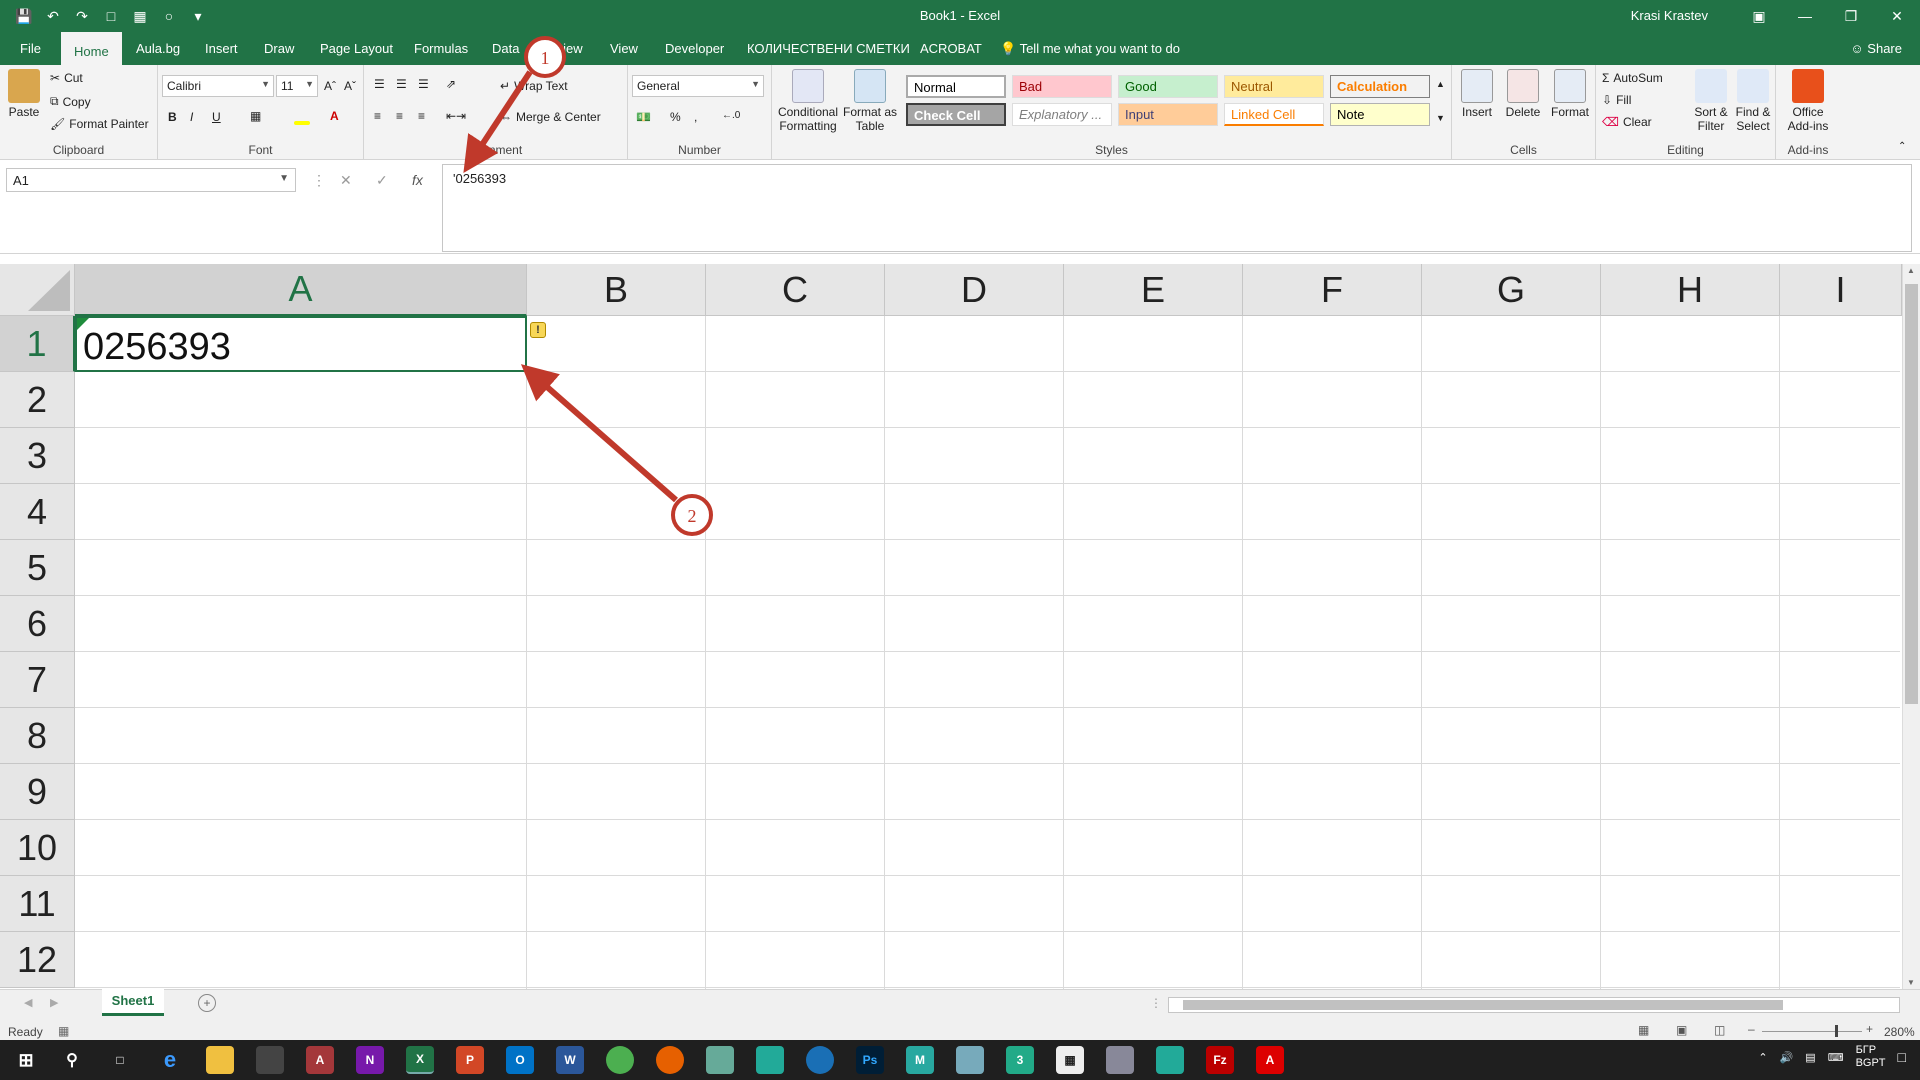 The width and height of the screenshot is (1920, 1080). Describe the element at coordinates (1690, 290) in the screenshot. I see `column-header-h: H` at that location.